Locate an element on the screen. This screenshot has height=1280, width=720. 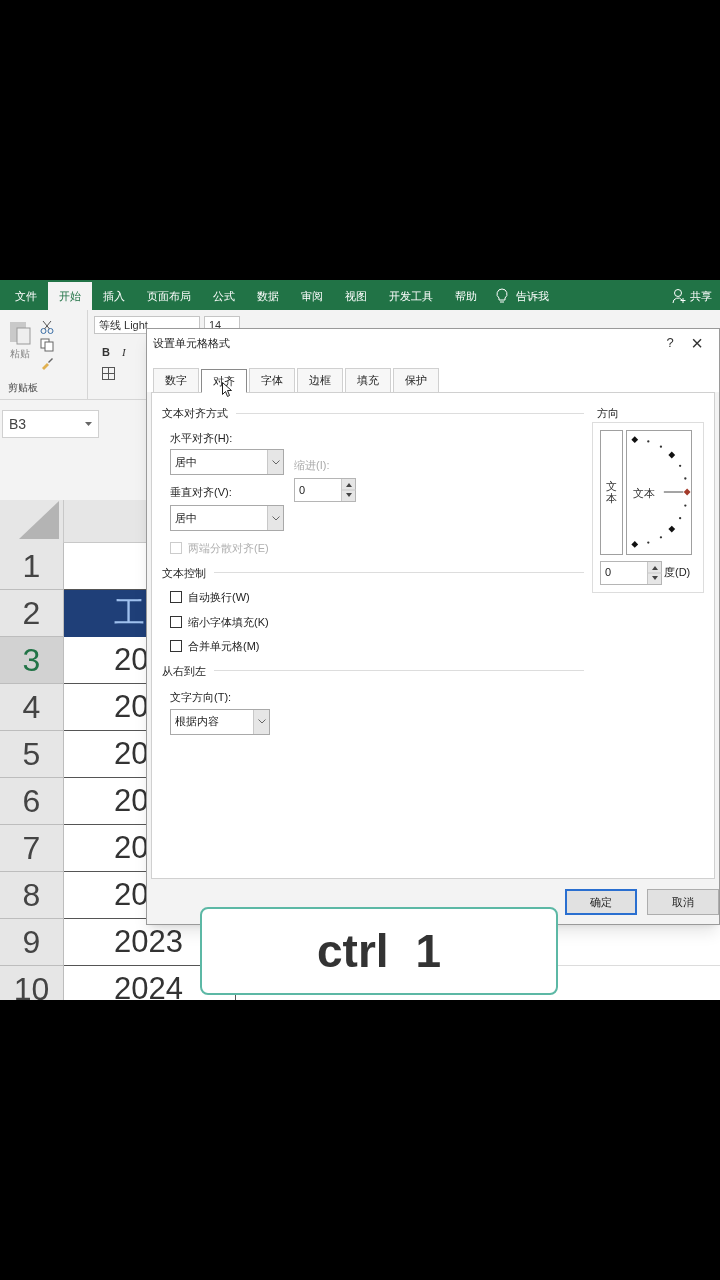
ribbon-tab: 公式 is located at coordinates (224, 296).